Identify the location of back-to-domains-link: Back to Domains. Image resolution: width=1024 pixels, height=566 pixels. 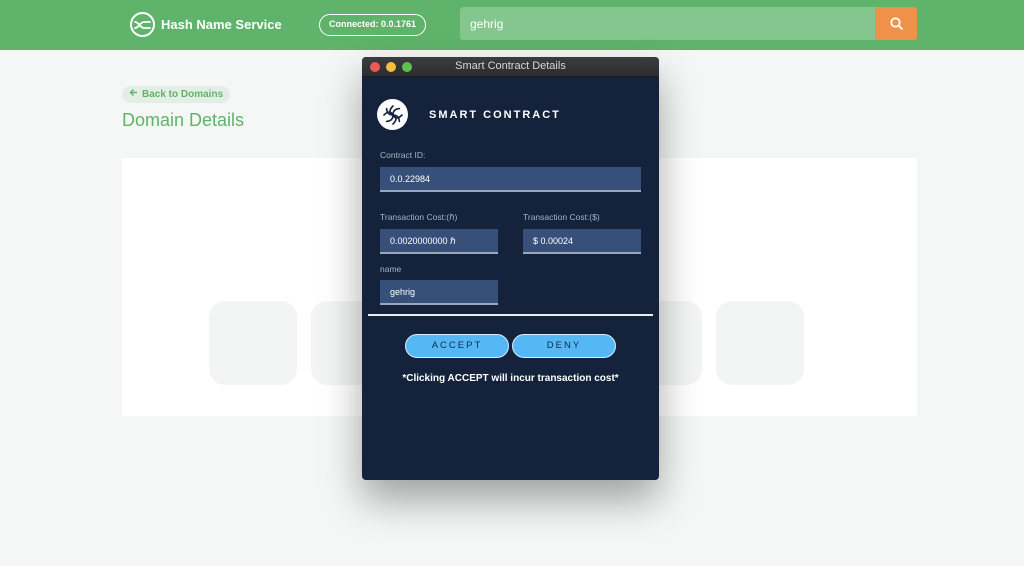
(176, 94).